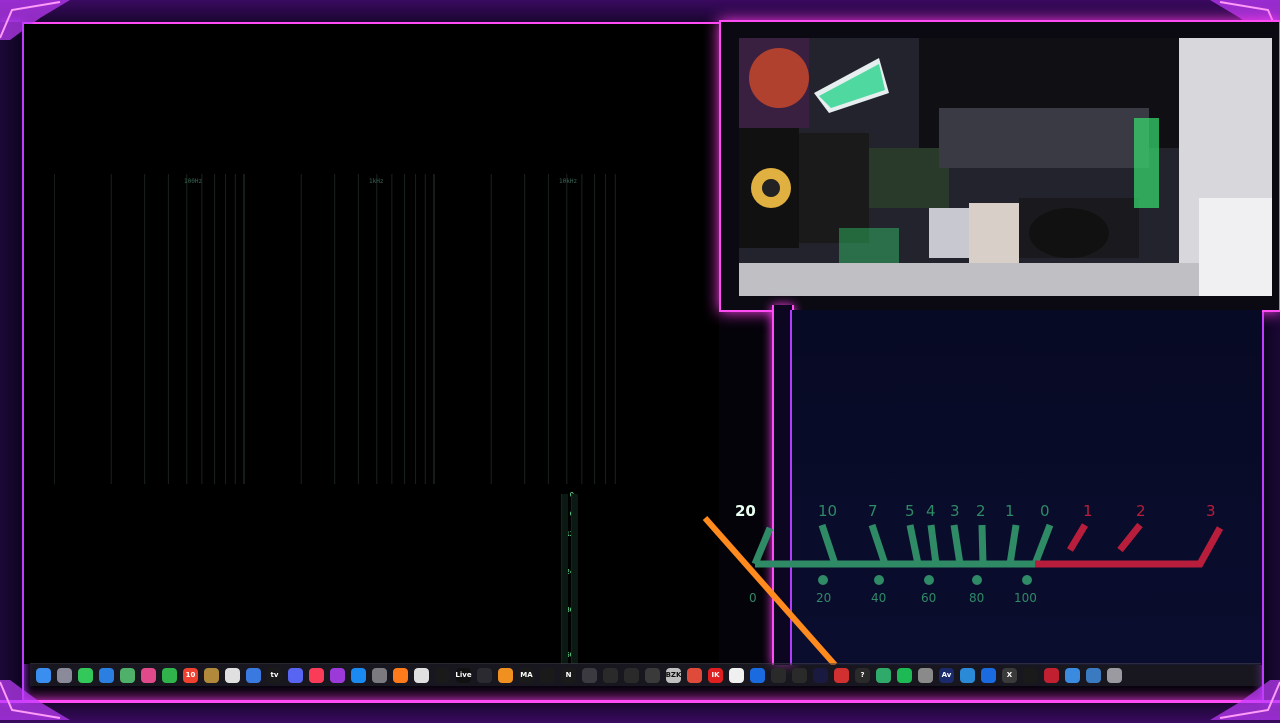 The width and height of the screenshot is (1280, 723). Describe the element at coordinates (931, 511) in the screenshot. I see `vu-scale-label: 4` at that location.